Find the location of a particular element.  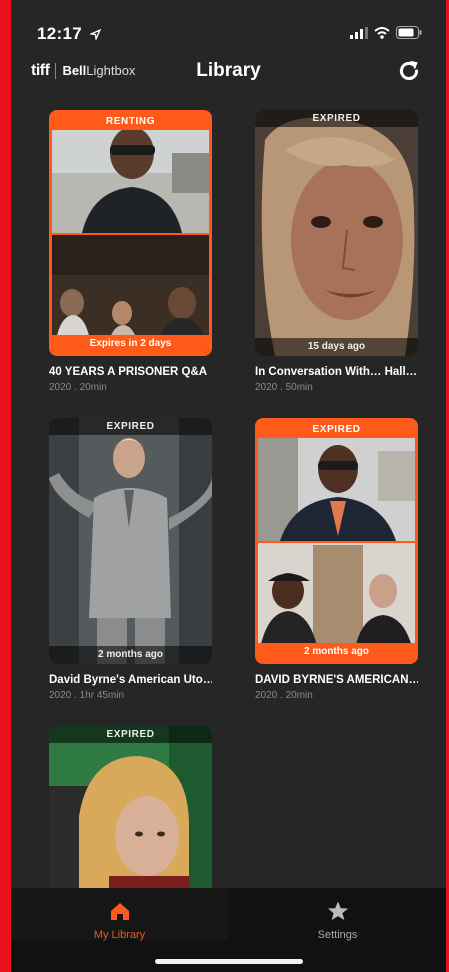

app-header: tiff BellLightbox Library is located at coordinates (228, 73).